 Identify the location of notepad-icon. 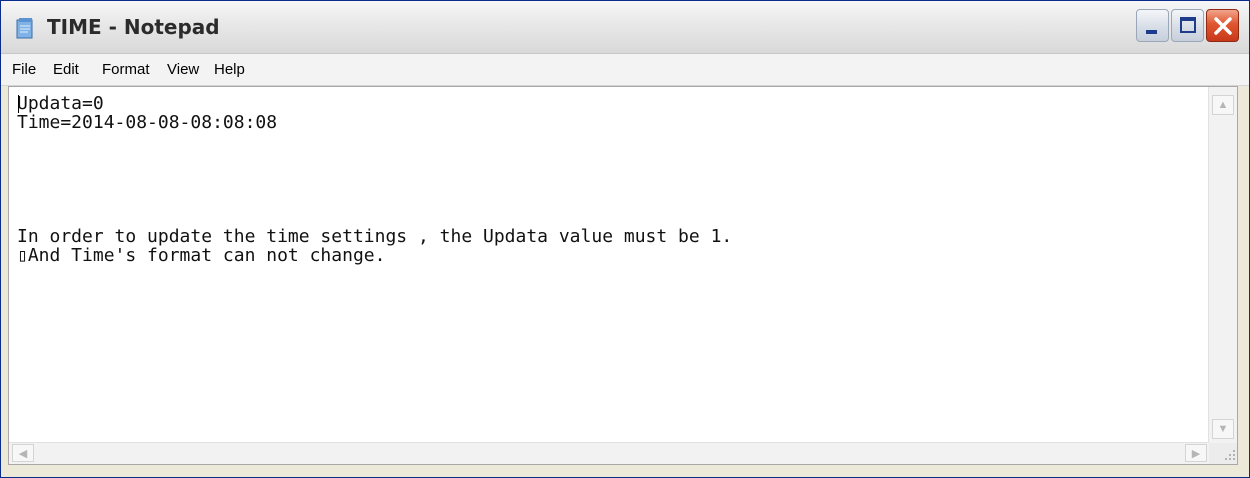
(25, 28).